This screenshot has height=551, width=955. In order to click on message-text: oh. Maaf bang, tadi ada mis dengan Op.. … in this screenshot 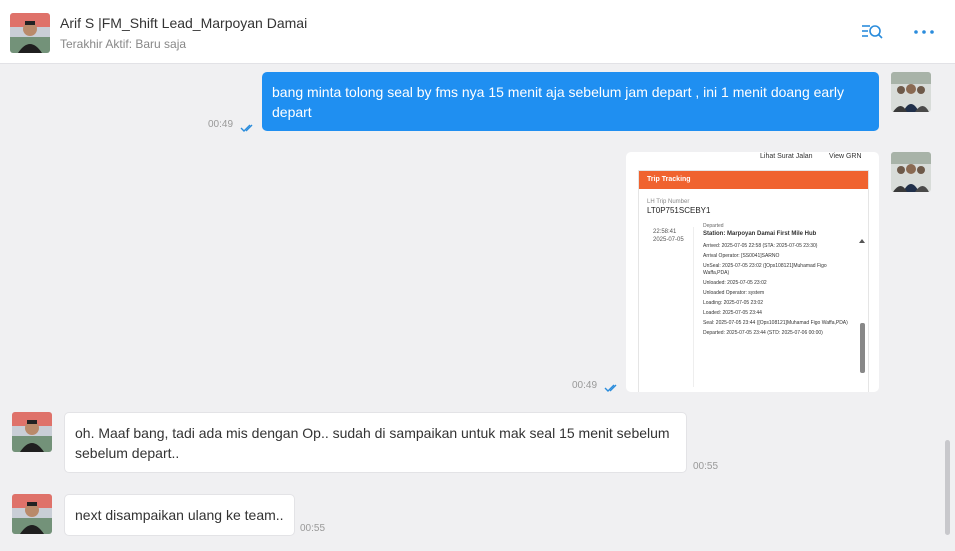, I will do `click(372, 443)`.